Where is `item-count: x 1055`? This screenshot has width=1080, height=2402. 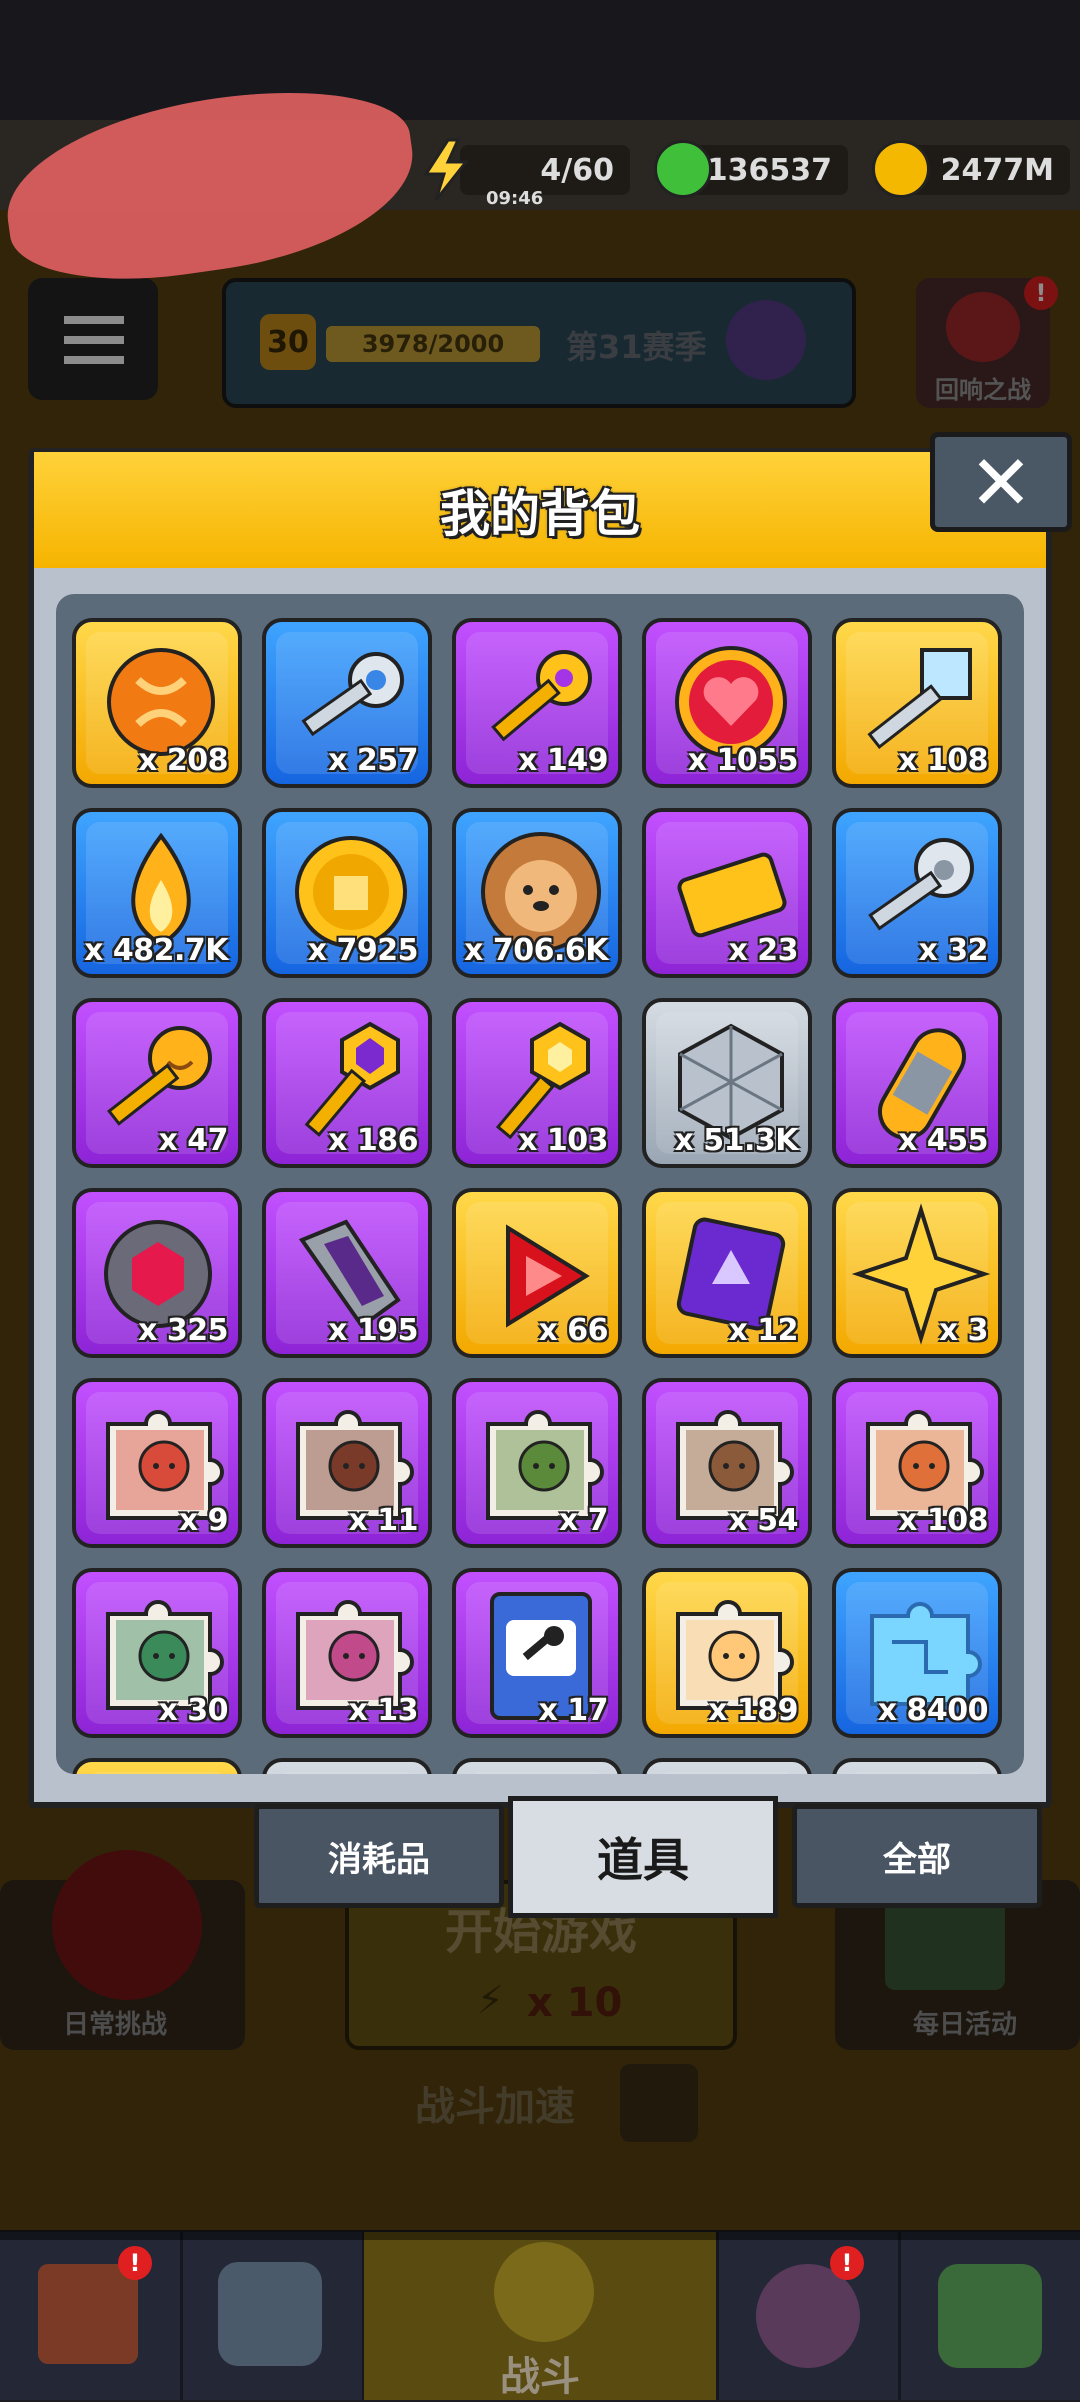
item-count: x 1055 is located at coordinates (743, 760).